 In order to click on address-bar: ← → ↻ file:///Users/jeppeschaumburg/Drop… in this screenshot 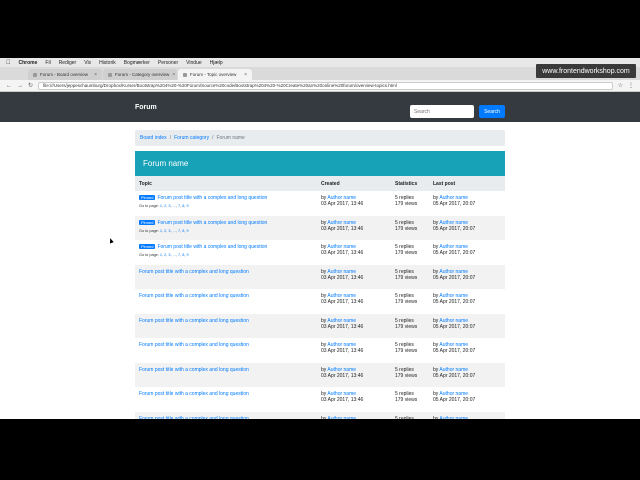, I will do `click(320, 86)`.